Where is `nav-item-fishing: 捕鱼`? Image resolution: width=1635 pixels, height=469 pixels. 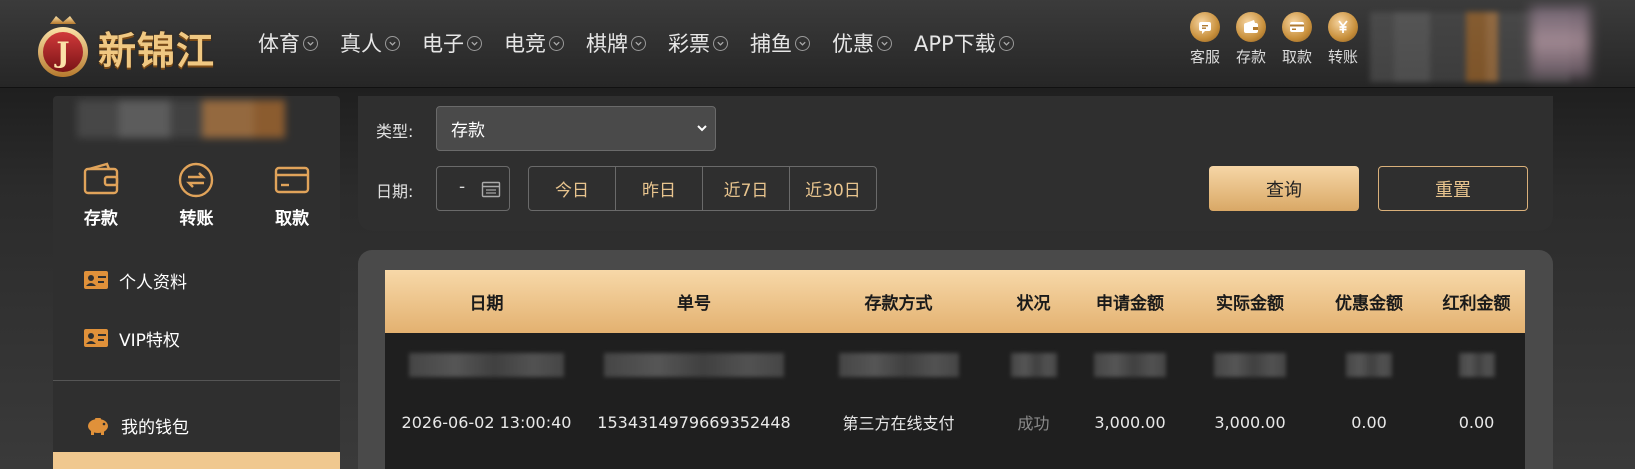 nav-item-fishing: 捕鱼 is located at coordinates (780, 43).